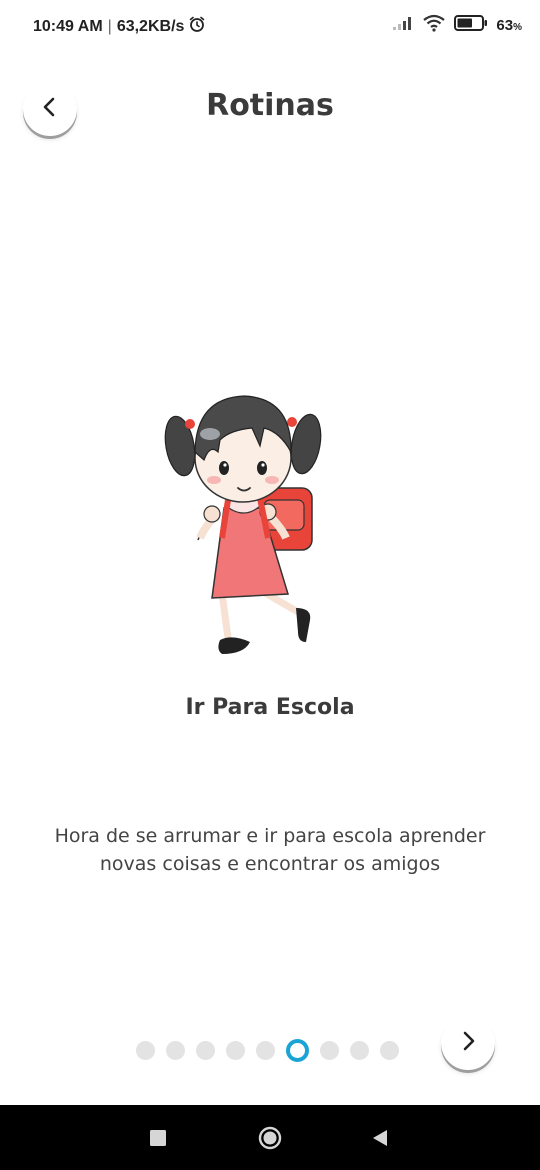  I want to click on girl-with-backpack-illustration, so click(243, 524).